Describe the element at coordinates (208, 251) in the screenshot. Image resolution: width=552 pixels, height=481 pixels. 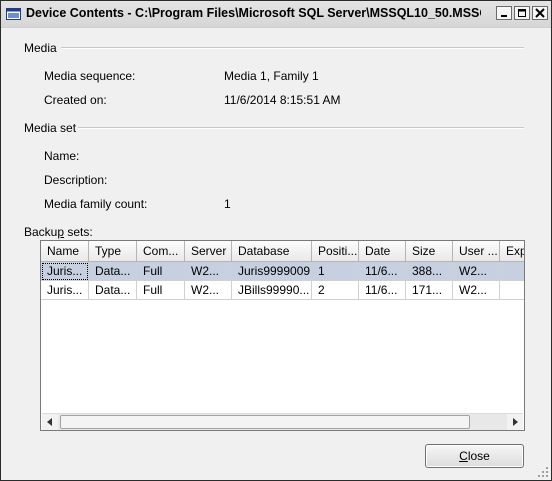
I see `column-header-server: Server` at that location.